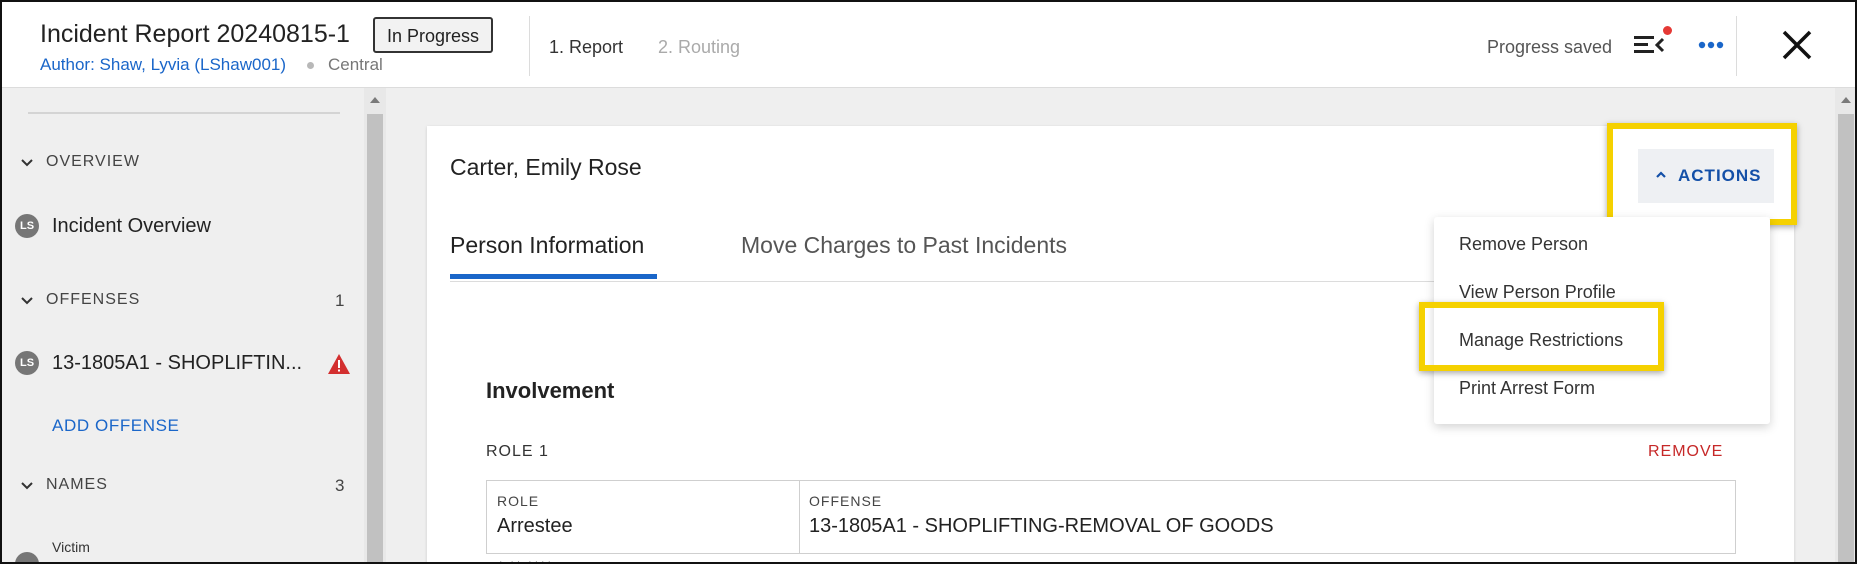 The image size is (1857, 564). What do you see at coordinates (340, 485) in the screenshot?
I see `names-count: 3` at bounding box center [340, 485].